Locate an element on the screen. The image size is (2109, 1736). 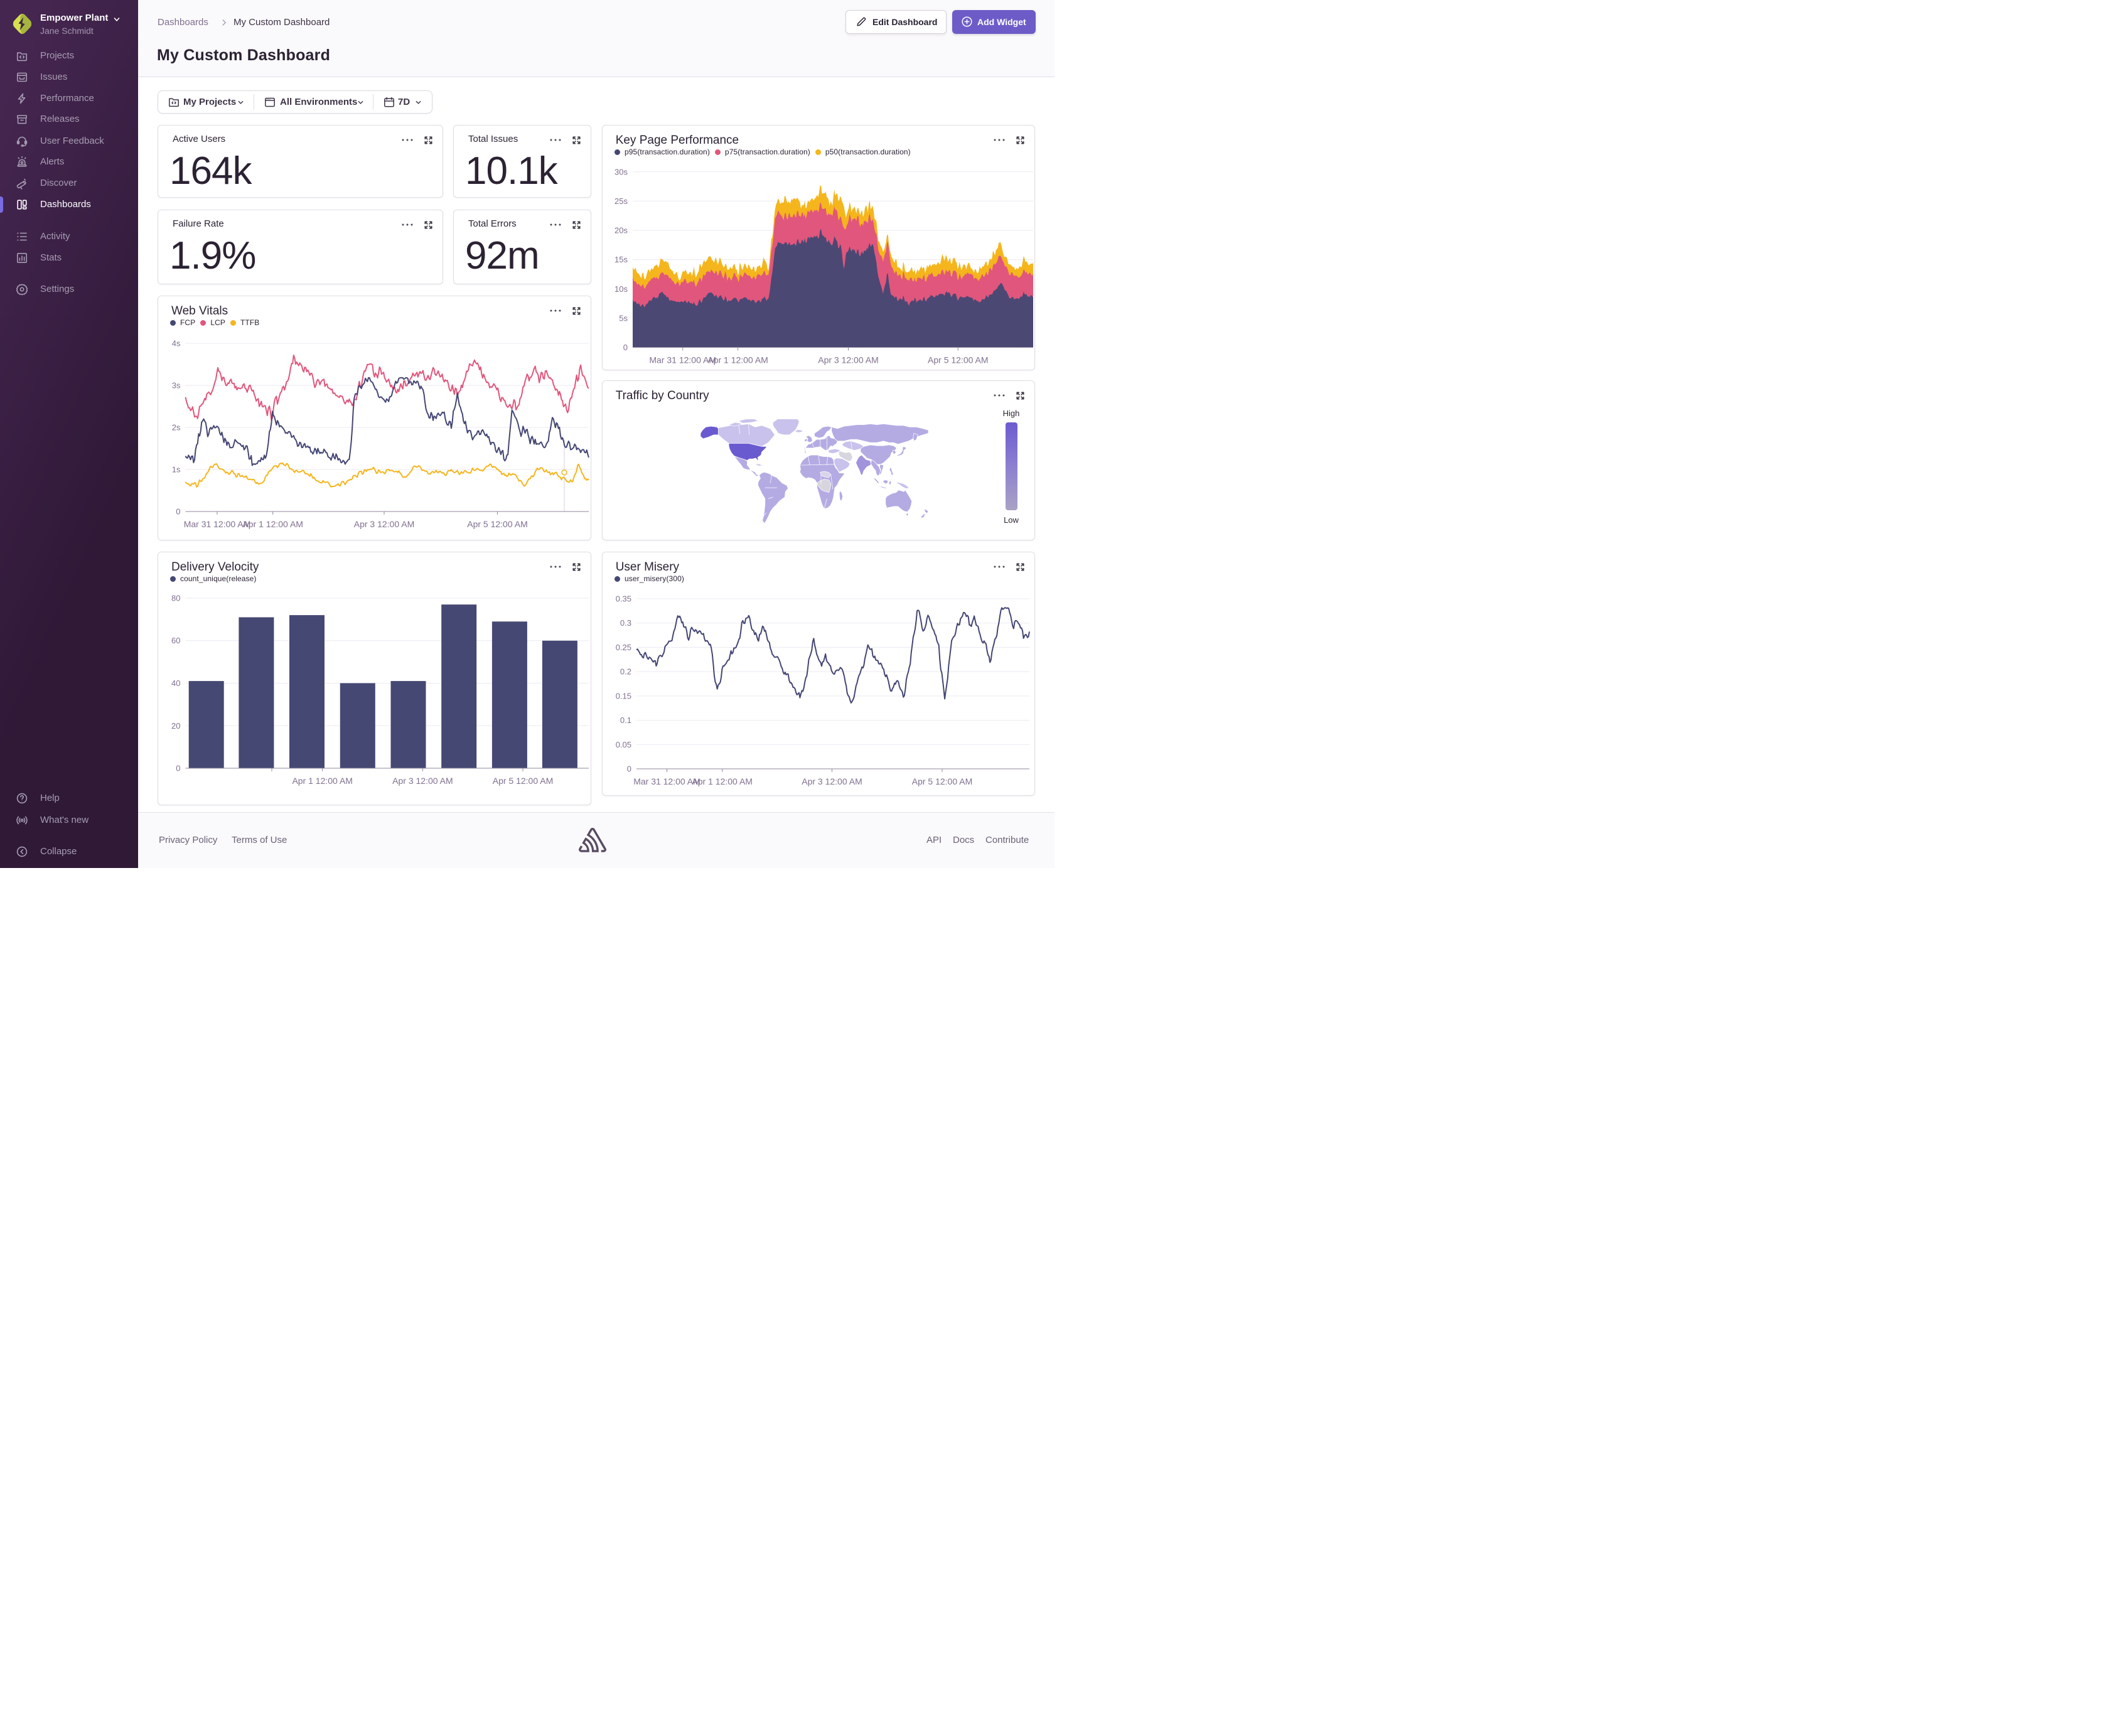
svg-text: 15s is located at coordinates (621, 259).